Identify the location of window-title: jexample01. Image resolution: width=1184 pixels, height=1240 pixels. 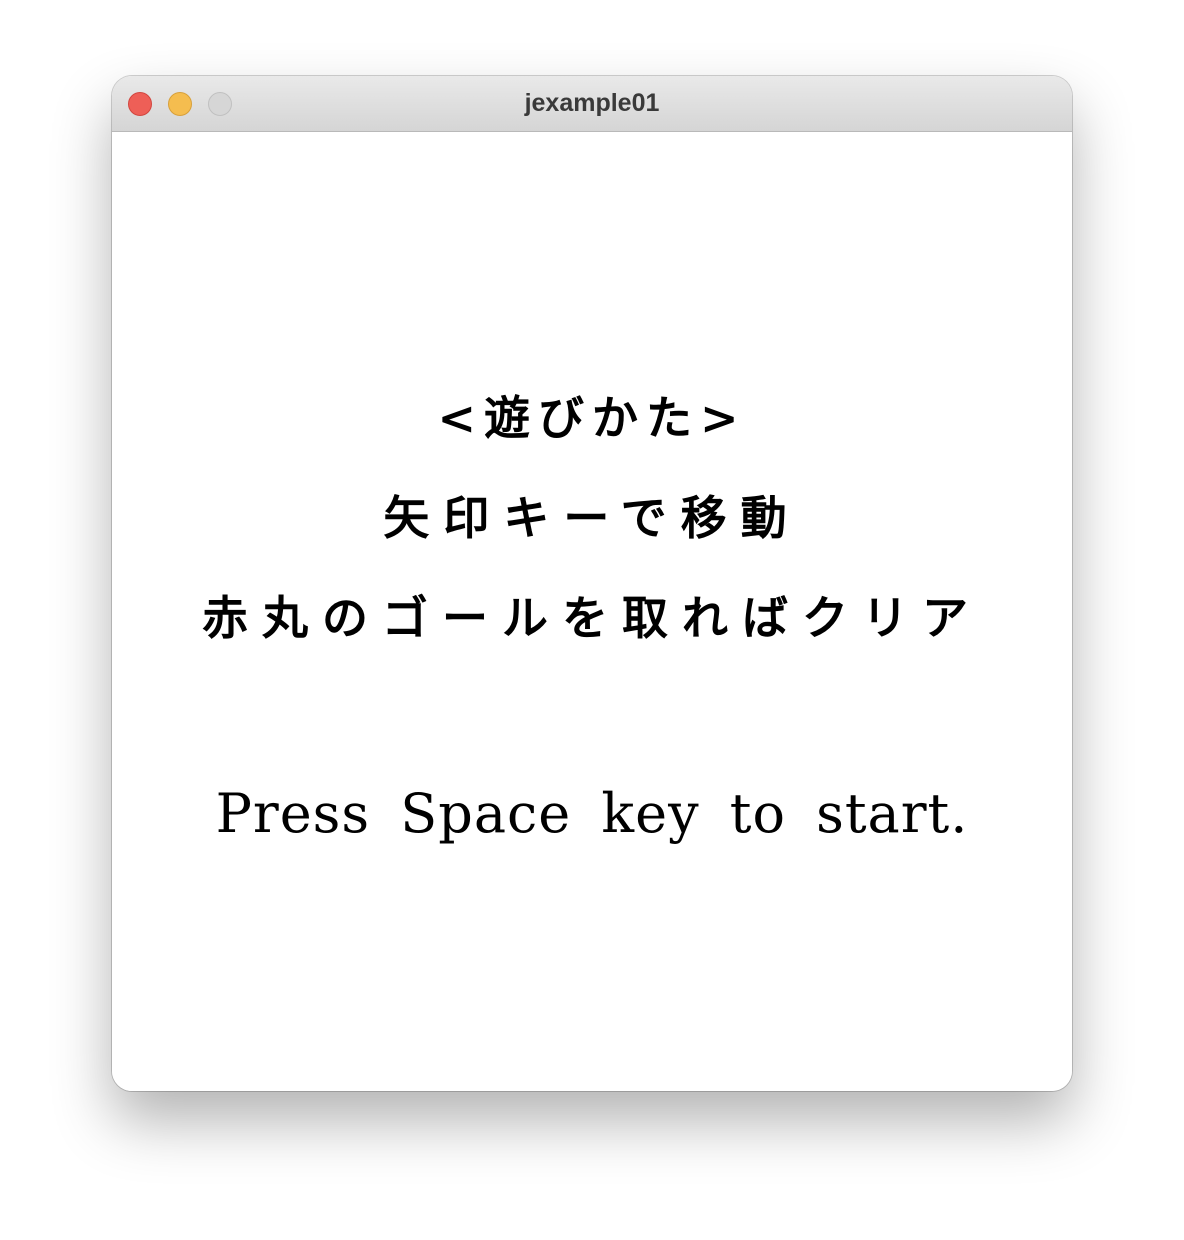
(592, 103).